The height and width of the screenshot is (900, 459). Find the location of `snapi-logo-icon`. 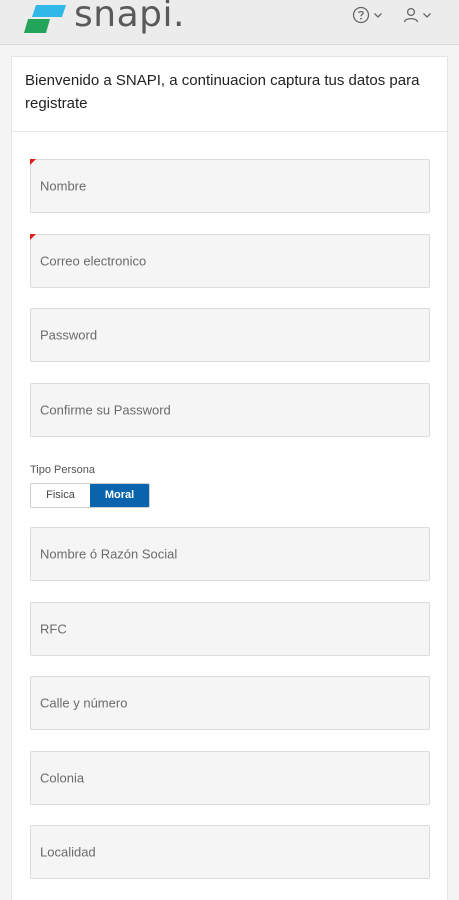

snapi-logo-icon is located at coordinates (45, 19).